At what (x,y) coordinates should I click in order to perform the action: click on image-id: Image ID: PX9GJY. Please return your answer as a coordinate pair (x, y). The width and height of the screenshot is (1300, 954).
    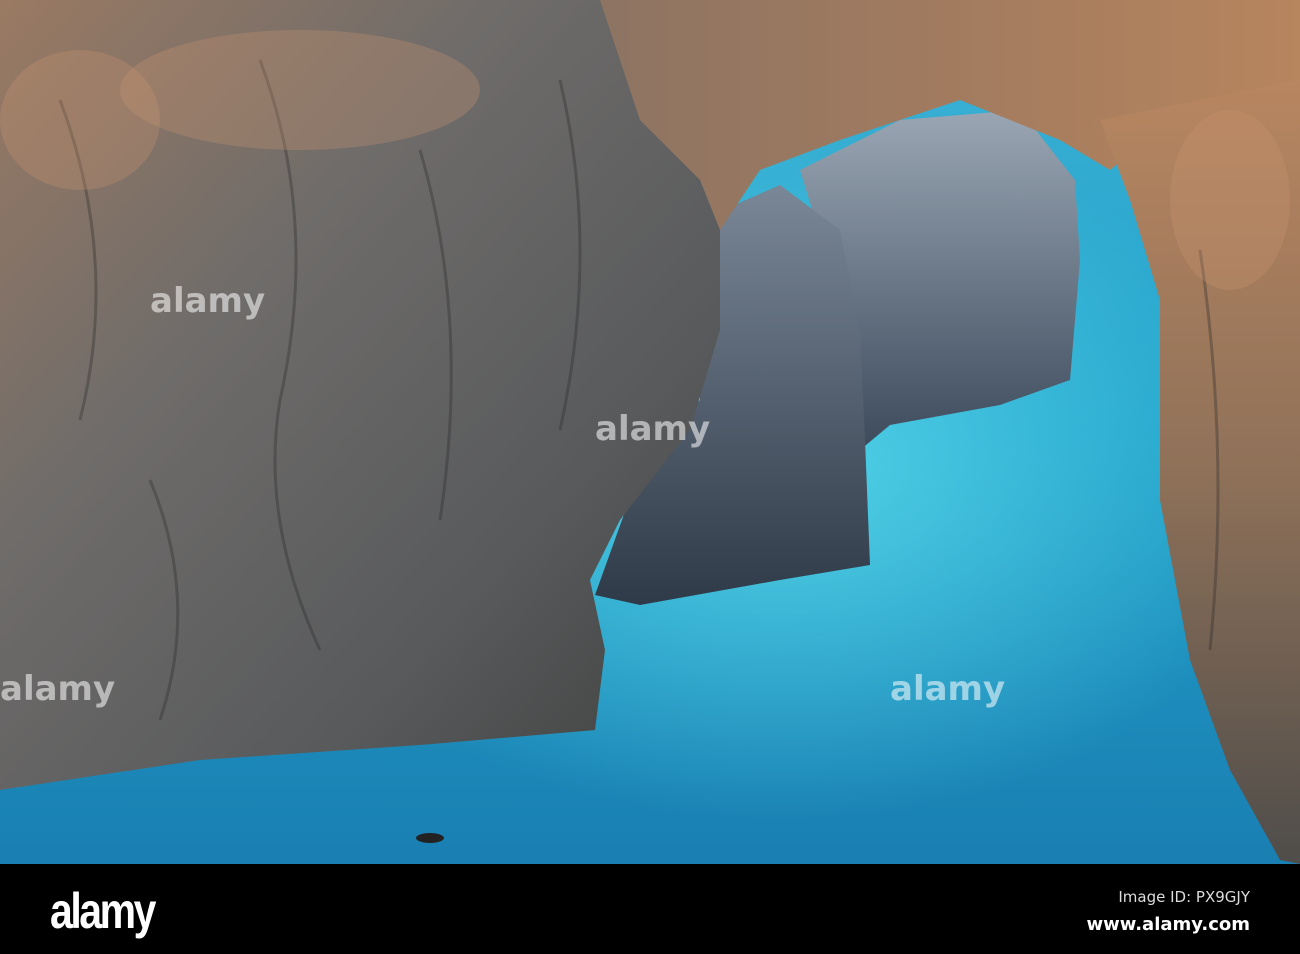
    Looking at the image, I should click on (1184, 897).